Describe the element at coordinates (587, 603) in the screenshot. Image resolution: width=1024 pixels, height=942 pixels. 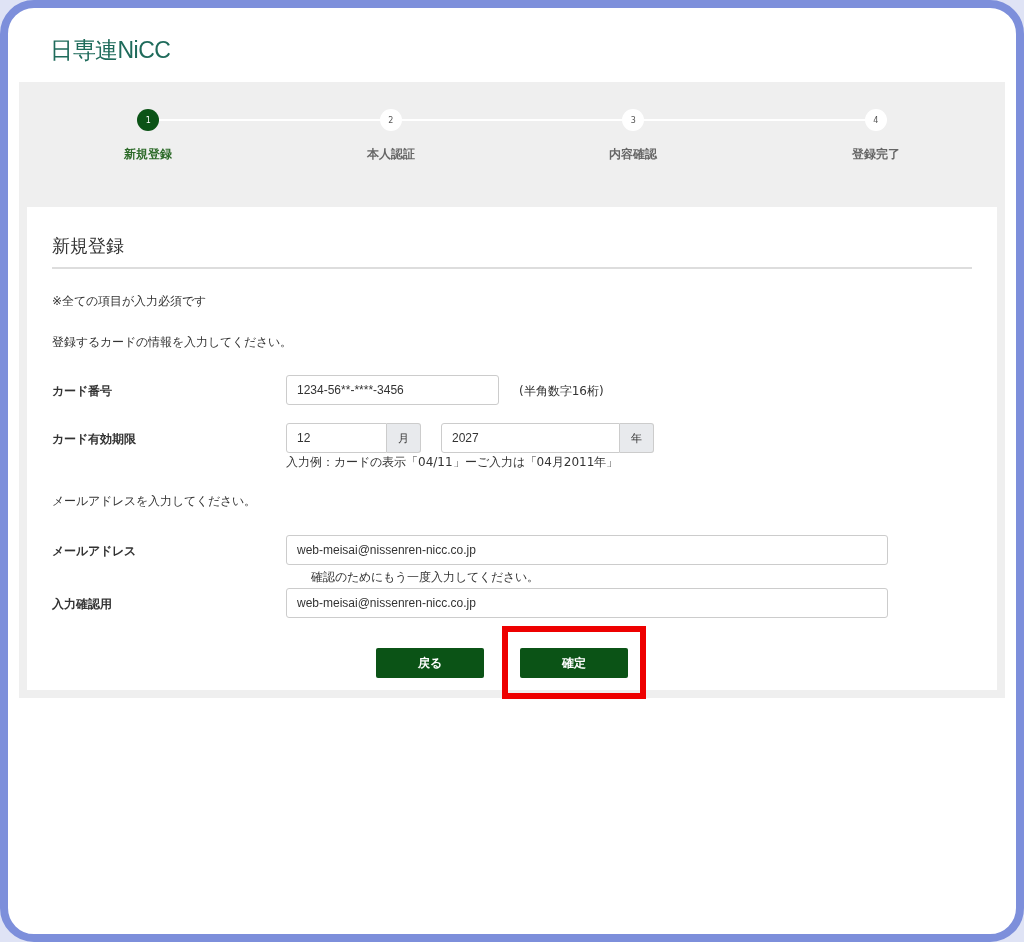
I see `email-confirm-field: web-meisai@nissenren-nicc.co.jp` at that location.